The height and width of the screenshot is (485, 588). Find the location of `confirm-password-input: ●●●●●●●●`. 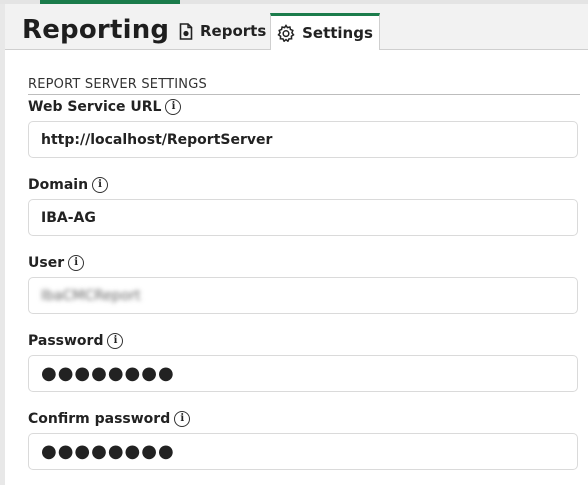

confirm-password-input: ●●●●●●●● is located at coordinates (303, 451).